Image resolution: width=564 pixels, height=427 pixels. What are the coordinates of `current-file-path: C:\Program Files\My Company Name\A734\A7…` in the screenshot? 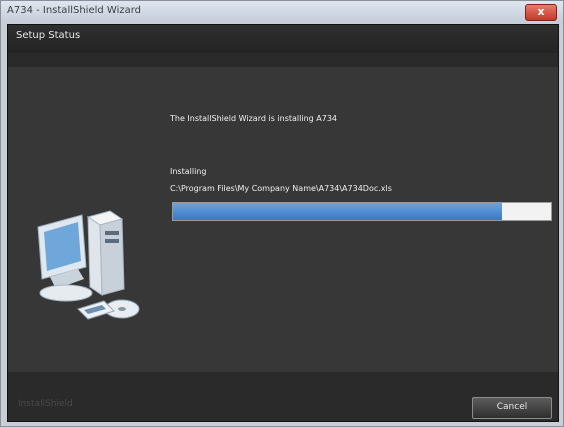 It's located at (281, 188).